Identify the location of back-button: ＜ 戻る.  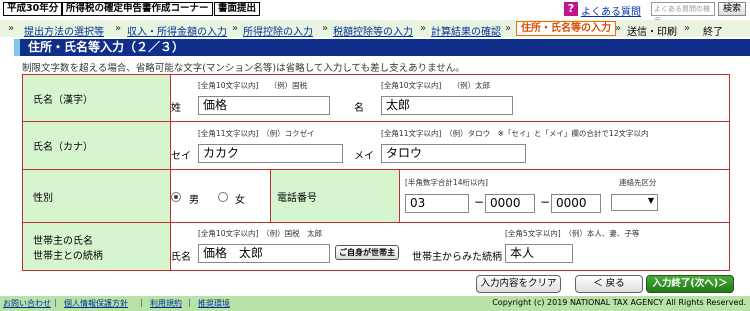
(609, 284).